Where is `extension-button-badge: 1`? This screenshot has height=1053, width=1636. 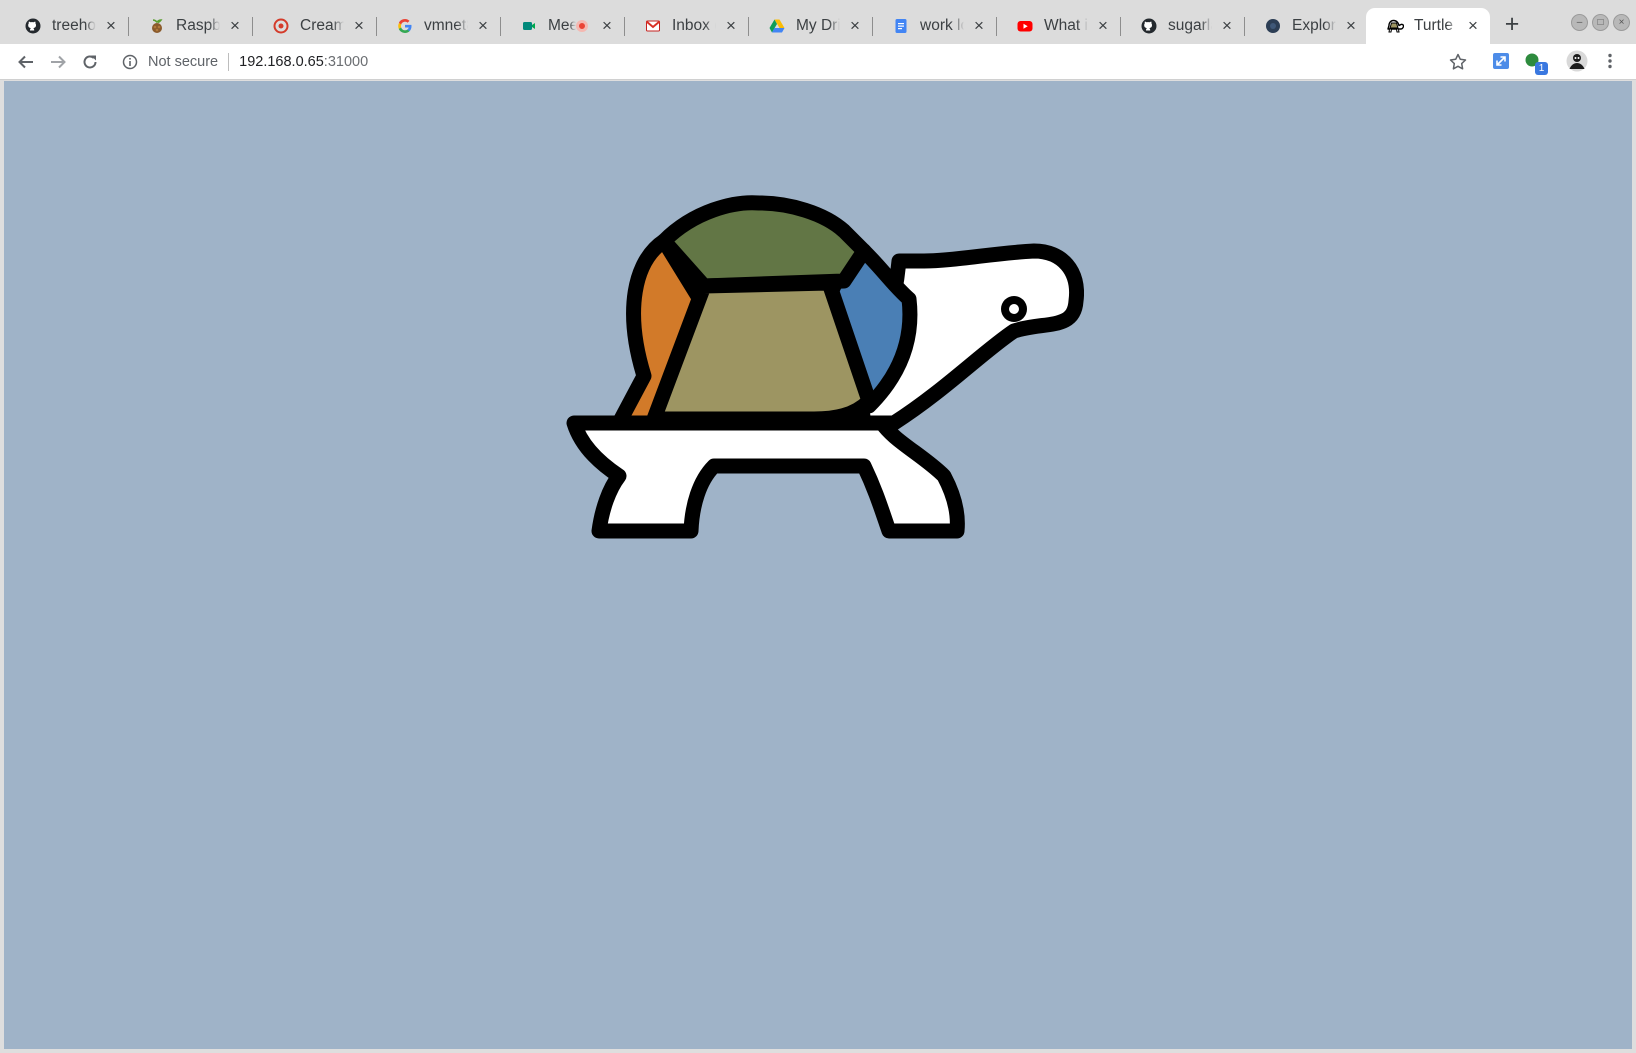
extension-button-badge: 1 is located at coordinates (1535, 62).